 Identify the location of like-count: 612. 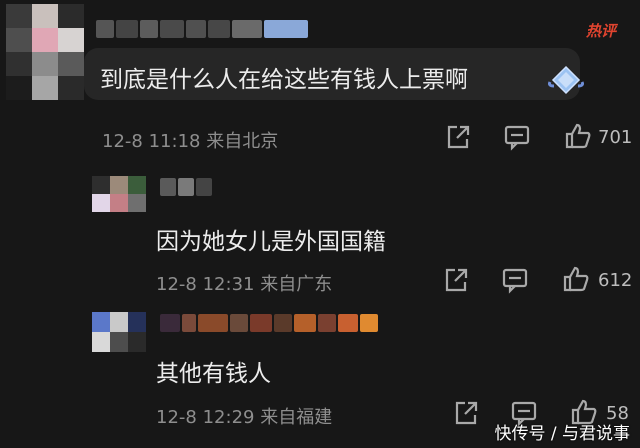
(615, 280).